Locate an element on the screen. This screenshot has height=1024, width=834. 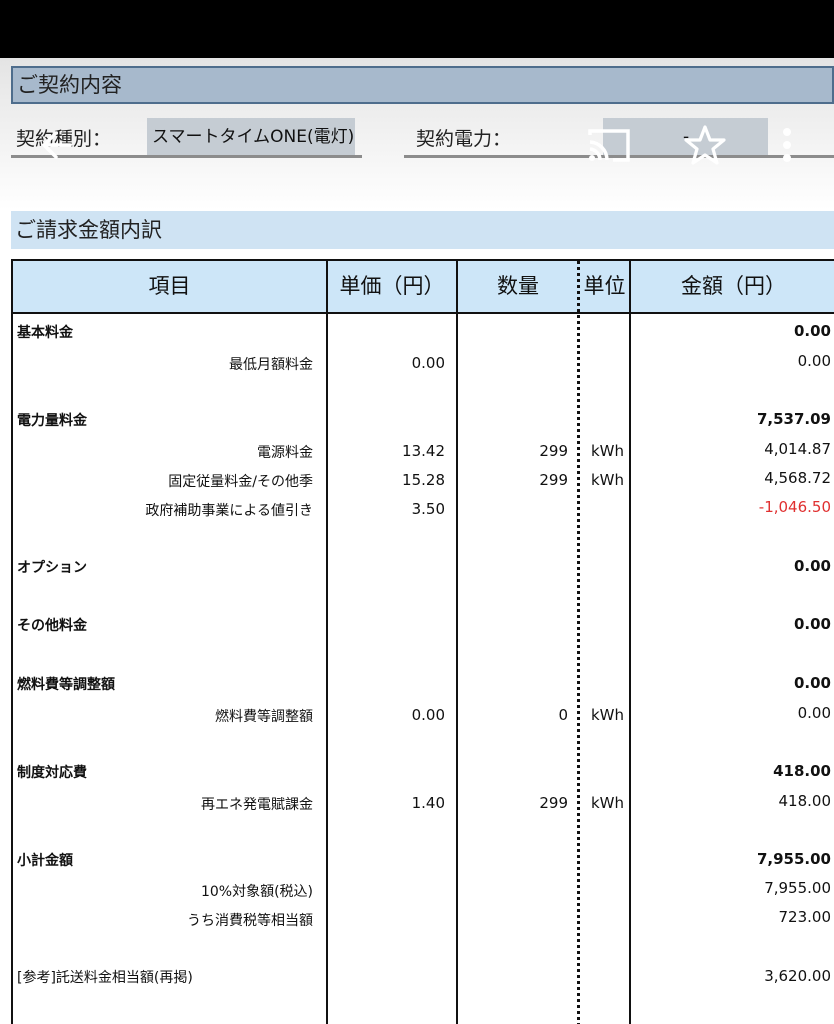
category-amount: 7,537.09 is located at coordinates (793, 419).